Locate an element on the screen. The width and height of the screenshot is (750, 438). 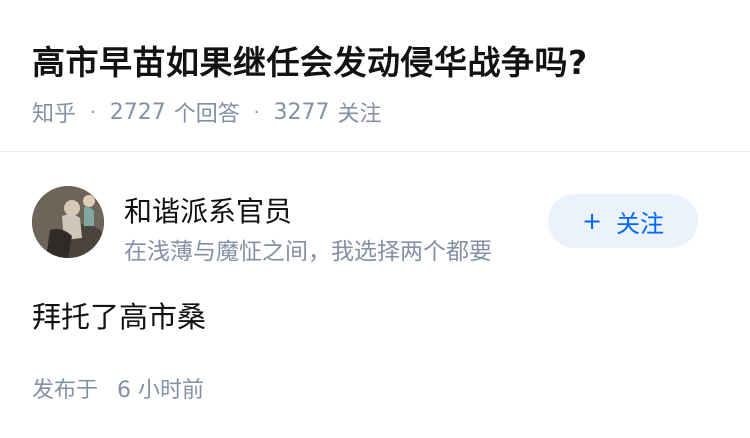
published-time: 6 小时前 is located at coordinates (161, 390).